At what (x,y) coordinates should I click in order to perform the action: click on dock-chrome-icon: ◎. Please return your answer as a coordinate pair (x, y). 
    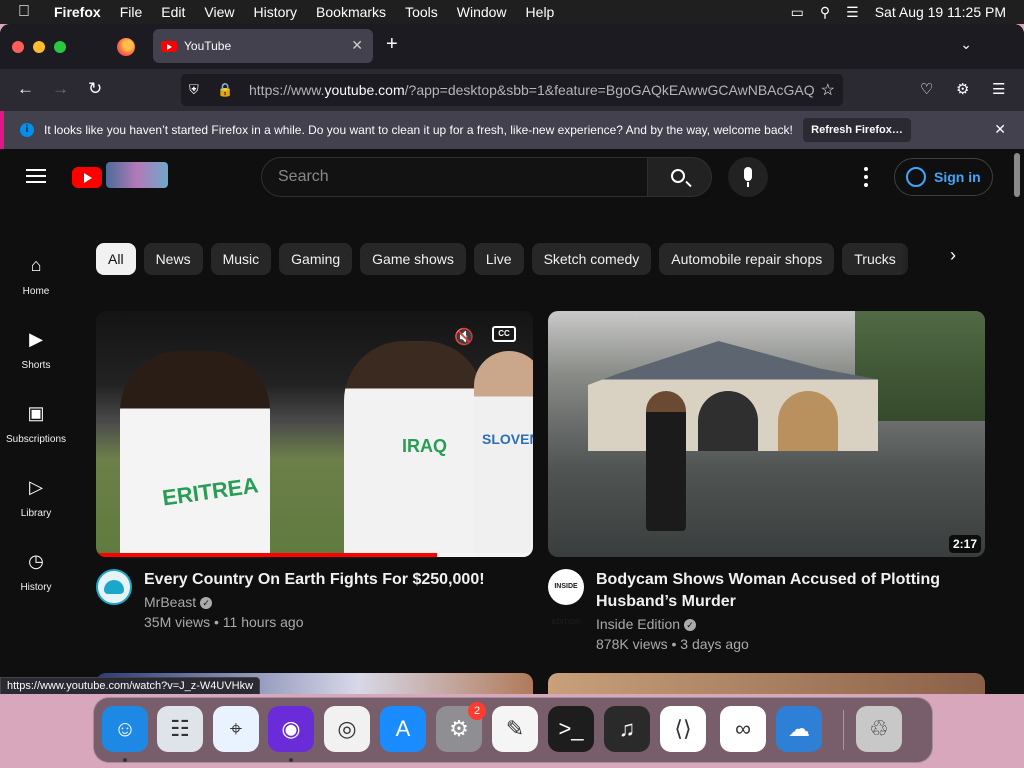
    Looking at the image, I should click on (347, 729).